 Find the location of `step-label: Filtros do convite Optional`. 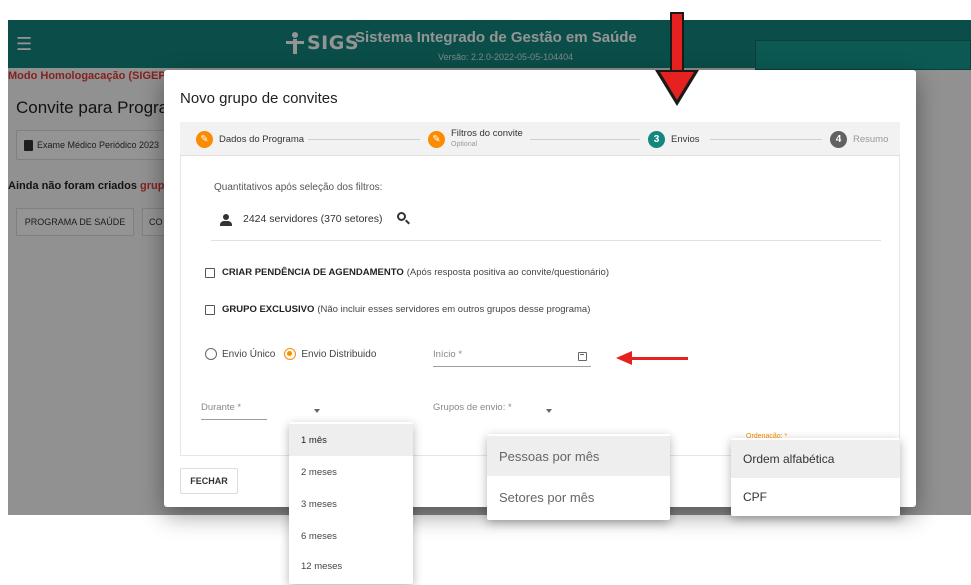

step-label: Filtros do convite Optional is located at coordinates (487, 139).